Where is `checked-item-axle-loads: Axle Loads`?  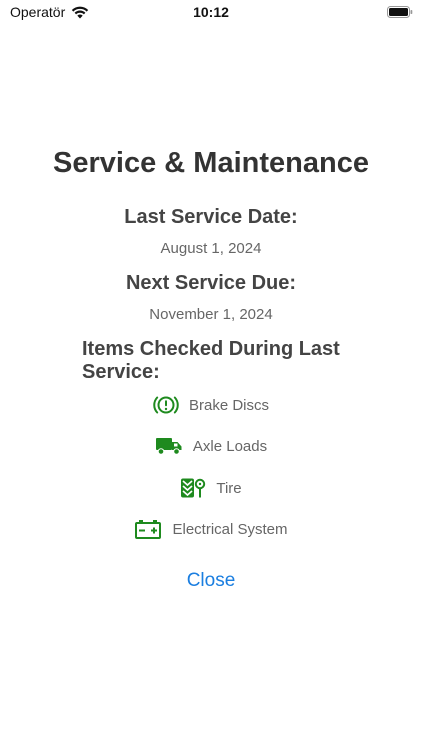
checked-item-axle-loads: Axle Loads is located at coordinates (211, 446).